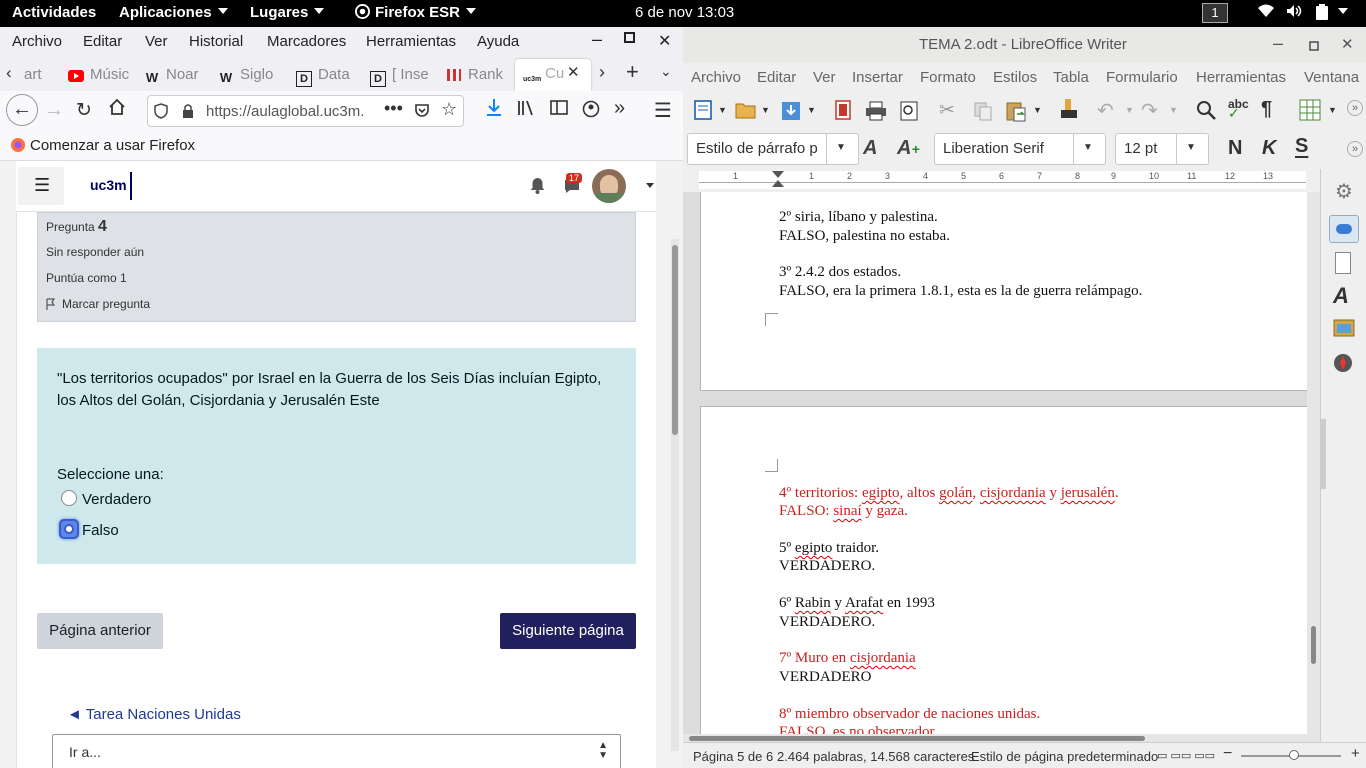 The image size is (1366, 768). Describe the element at coordinates (553, 75) in the screenshot. I see `tab-active: uc3m Cu ✕` at that location.